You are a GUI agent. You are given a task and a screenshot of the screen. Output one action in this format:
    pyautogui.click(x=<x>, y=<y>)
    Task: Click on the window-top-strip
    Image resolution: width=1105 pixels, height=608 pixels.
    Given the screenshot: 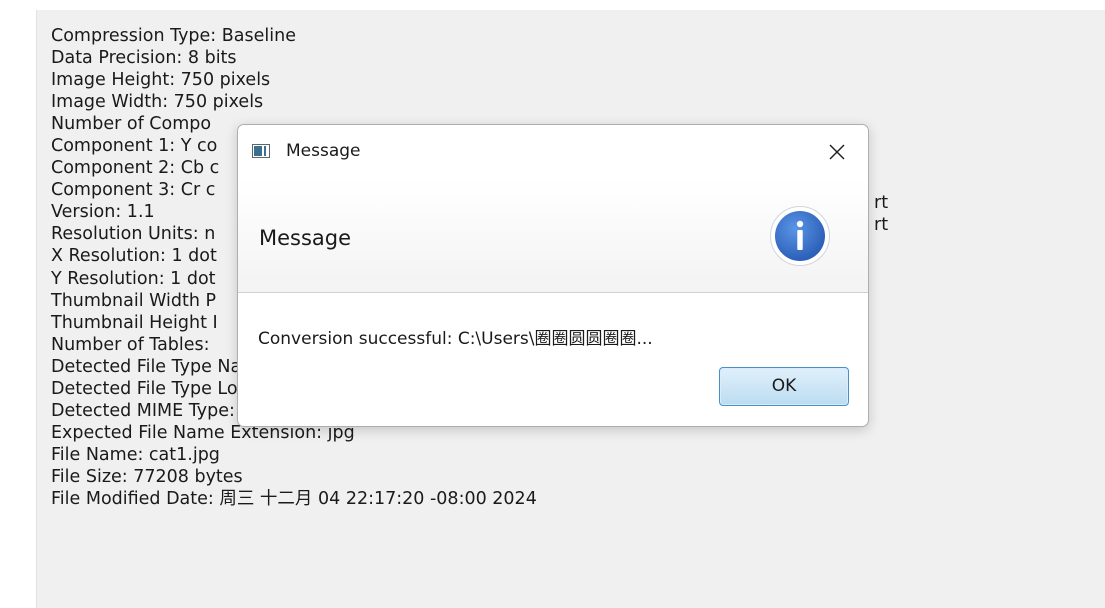 What is the action you would take?
    pyautogui.click(x=552, y=5)
    